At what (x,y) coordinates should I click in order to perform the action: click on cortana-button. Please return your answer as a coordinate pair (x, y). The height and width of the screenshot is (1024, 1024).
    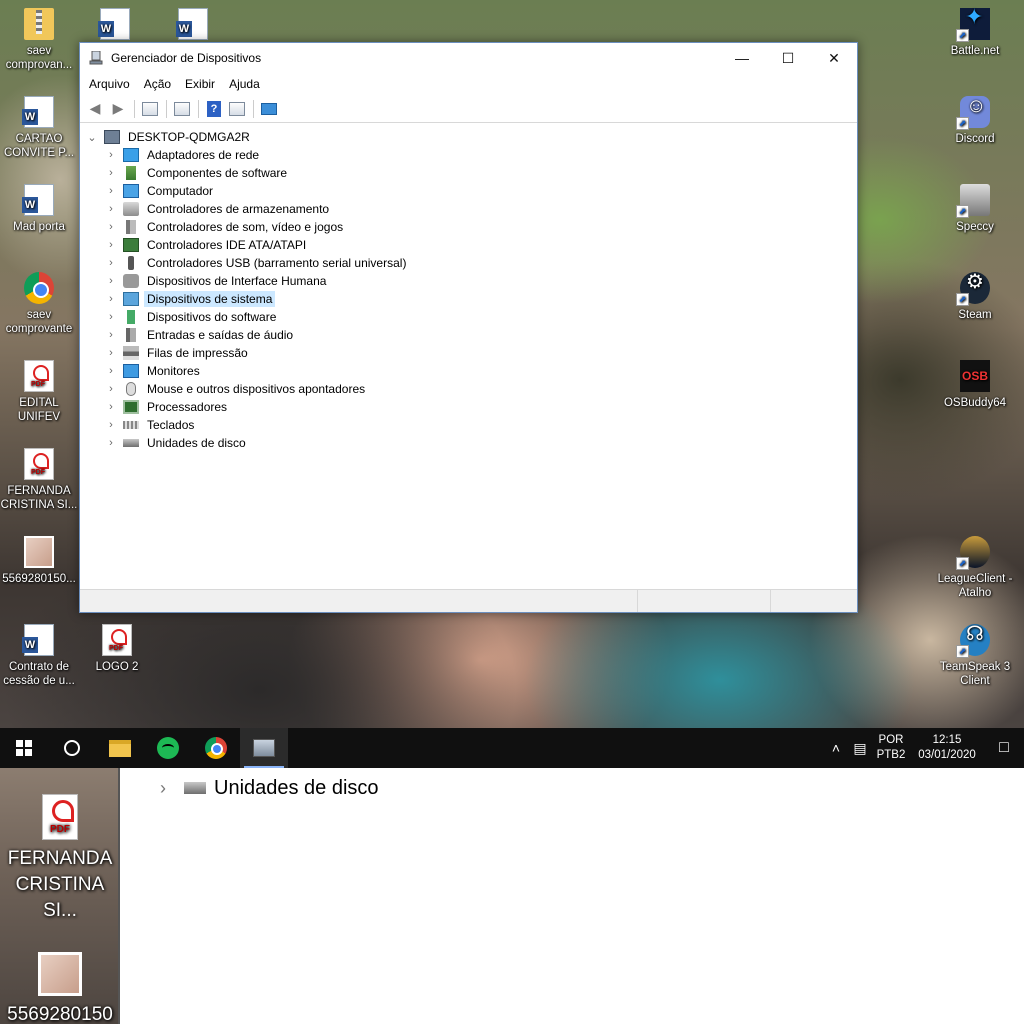
    Looking at the image, I should click on (72, 748).